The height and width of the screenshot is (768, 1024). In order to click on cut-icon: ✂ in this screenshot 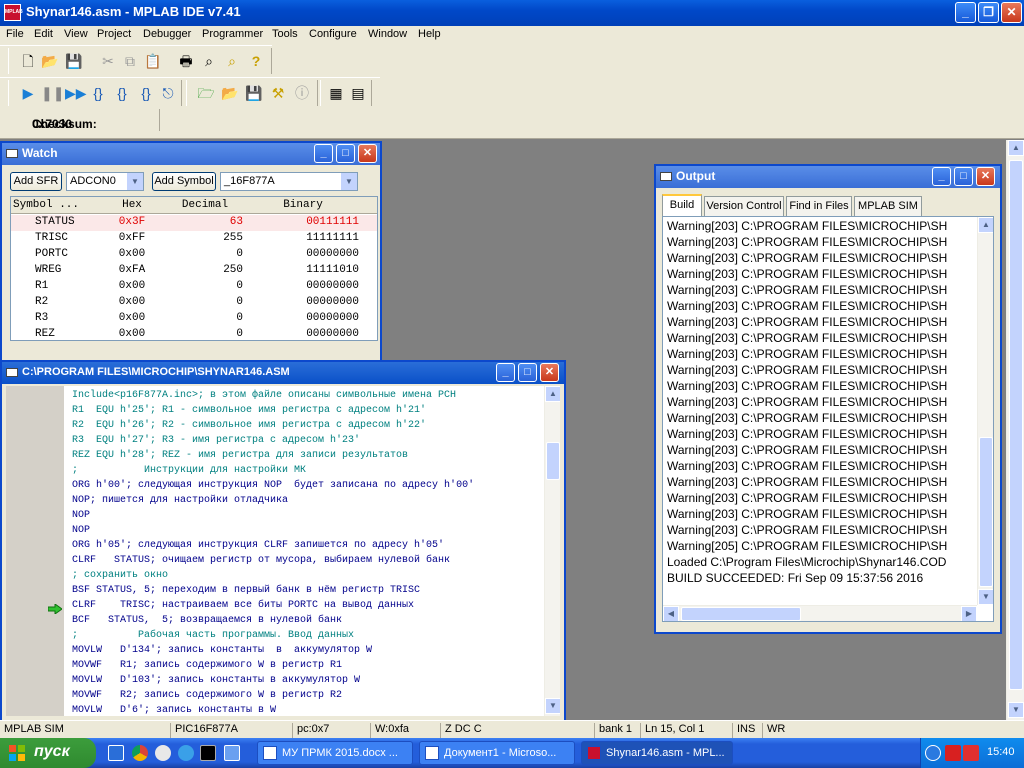, I will do `click(108, 61)`.